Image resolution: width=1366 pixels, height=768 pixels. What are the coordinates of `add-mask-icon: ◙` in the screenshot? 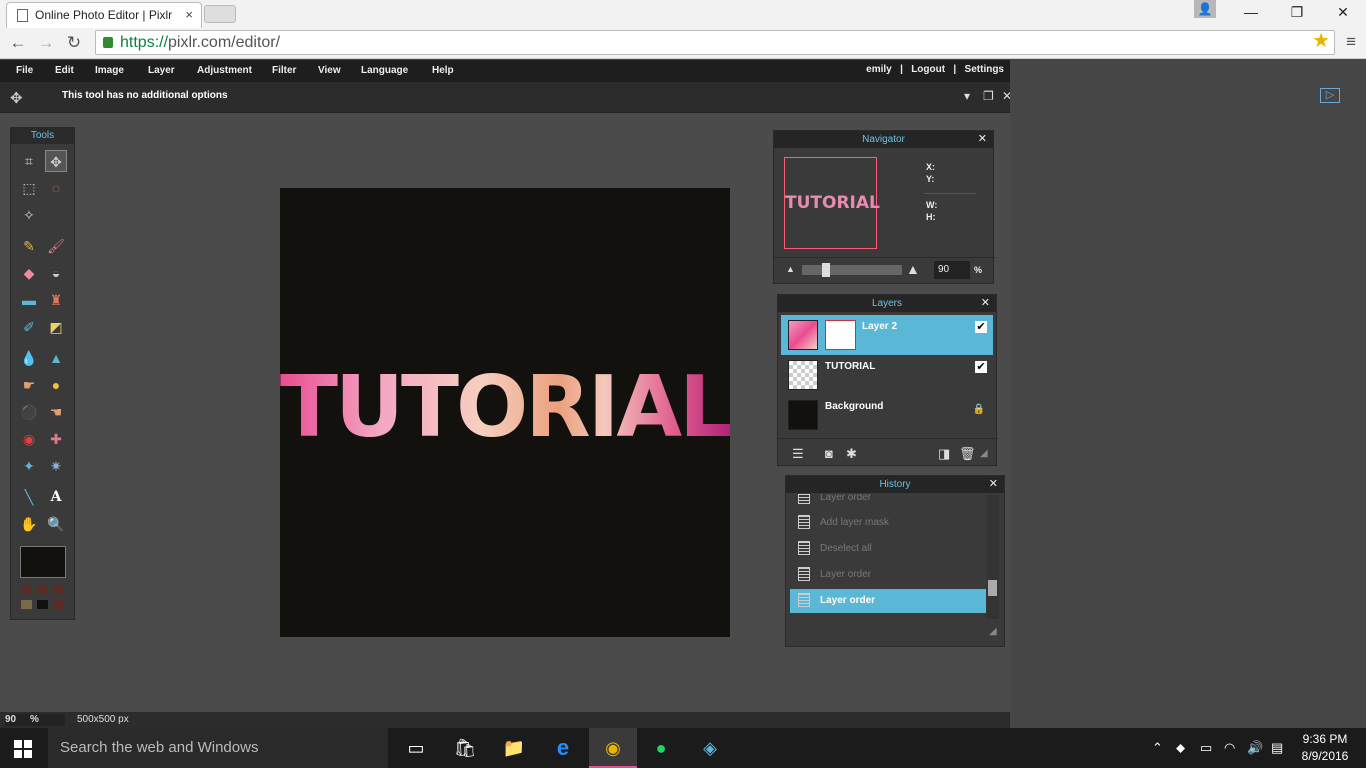 It's located at (829, 453).